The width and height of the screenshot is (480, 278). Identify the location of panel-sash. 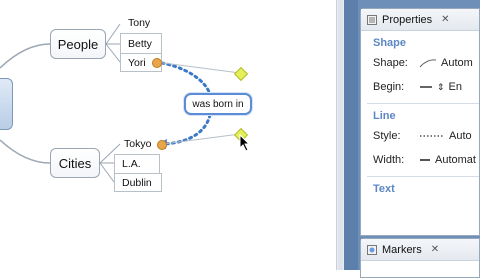
(351, 135).